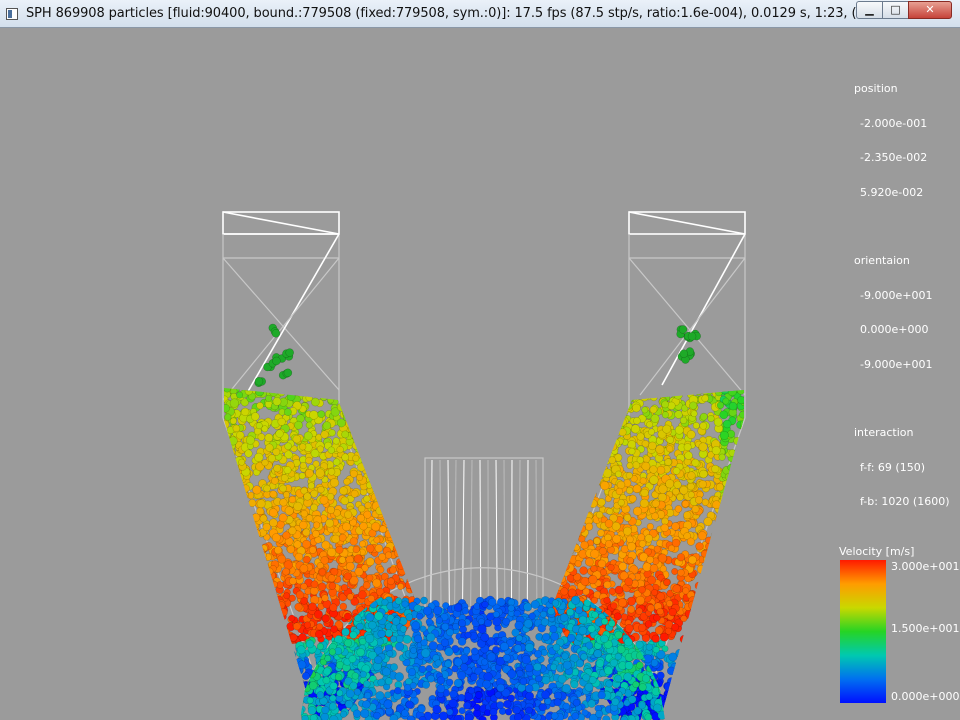  I want to click on orientation-label: orientaion, so click(882, 260).